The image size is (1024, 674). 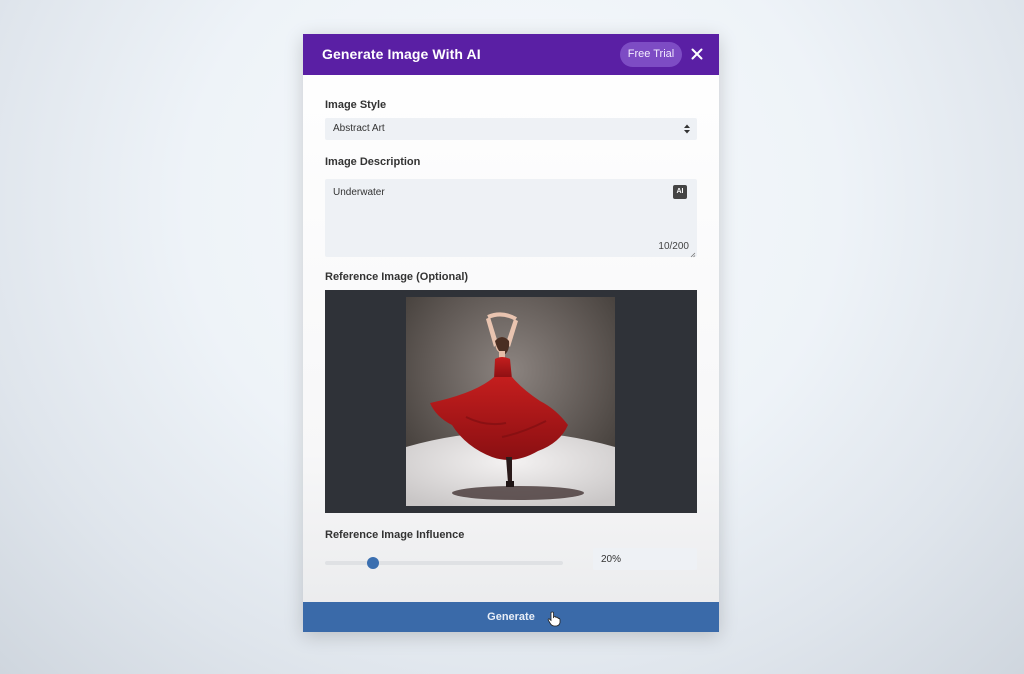 I want to click on resize-handle-icon, so click(x=693, y=254).